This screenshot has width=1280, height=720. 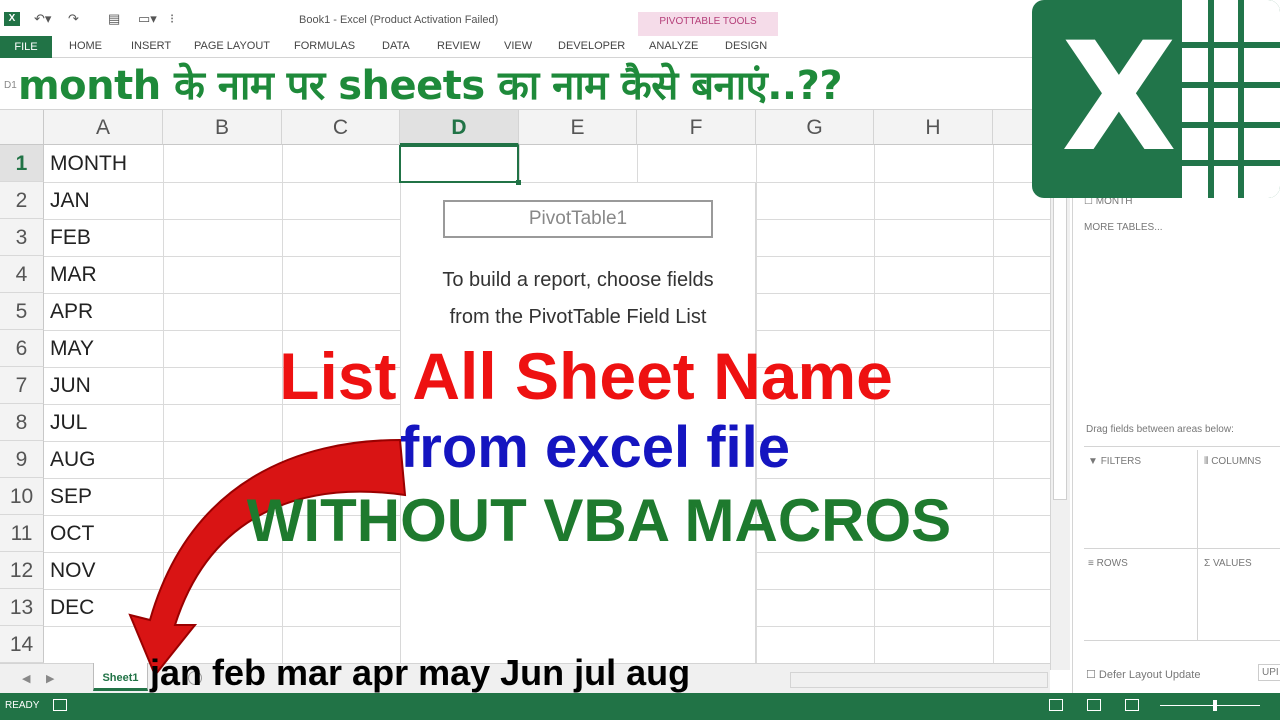 What do you see at coordinates (22, 607) in the screenshot?
I see `row-header-13: 13` at bounding box center [22, 607].